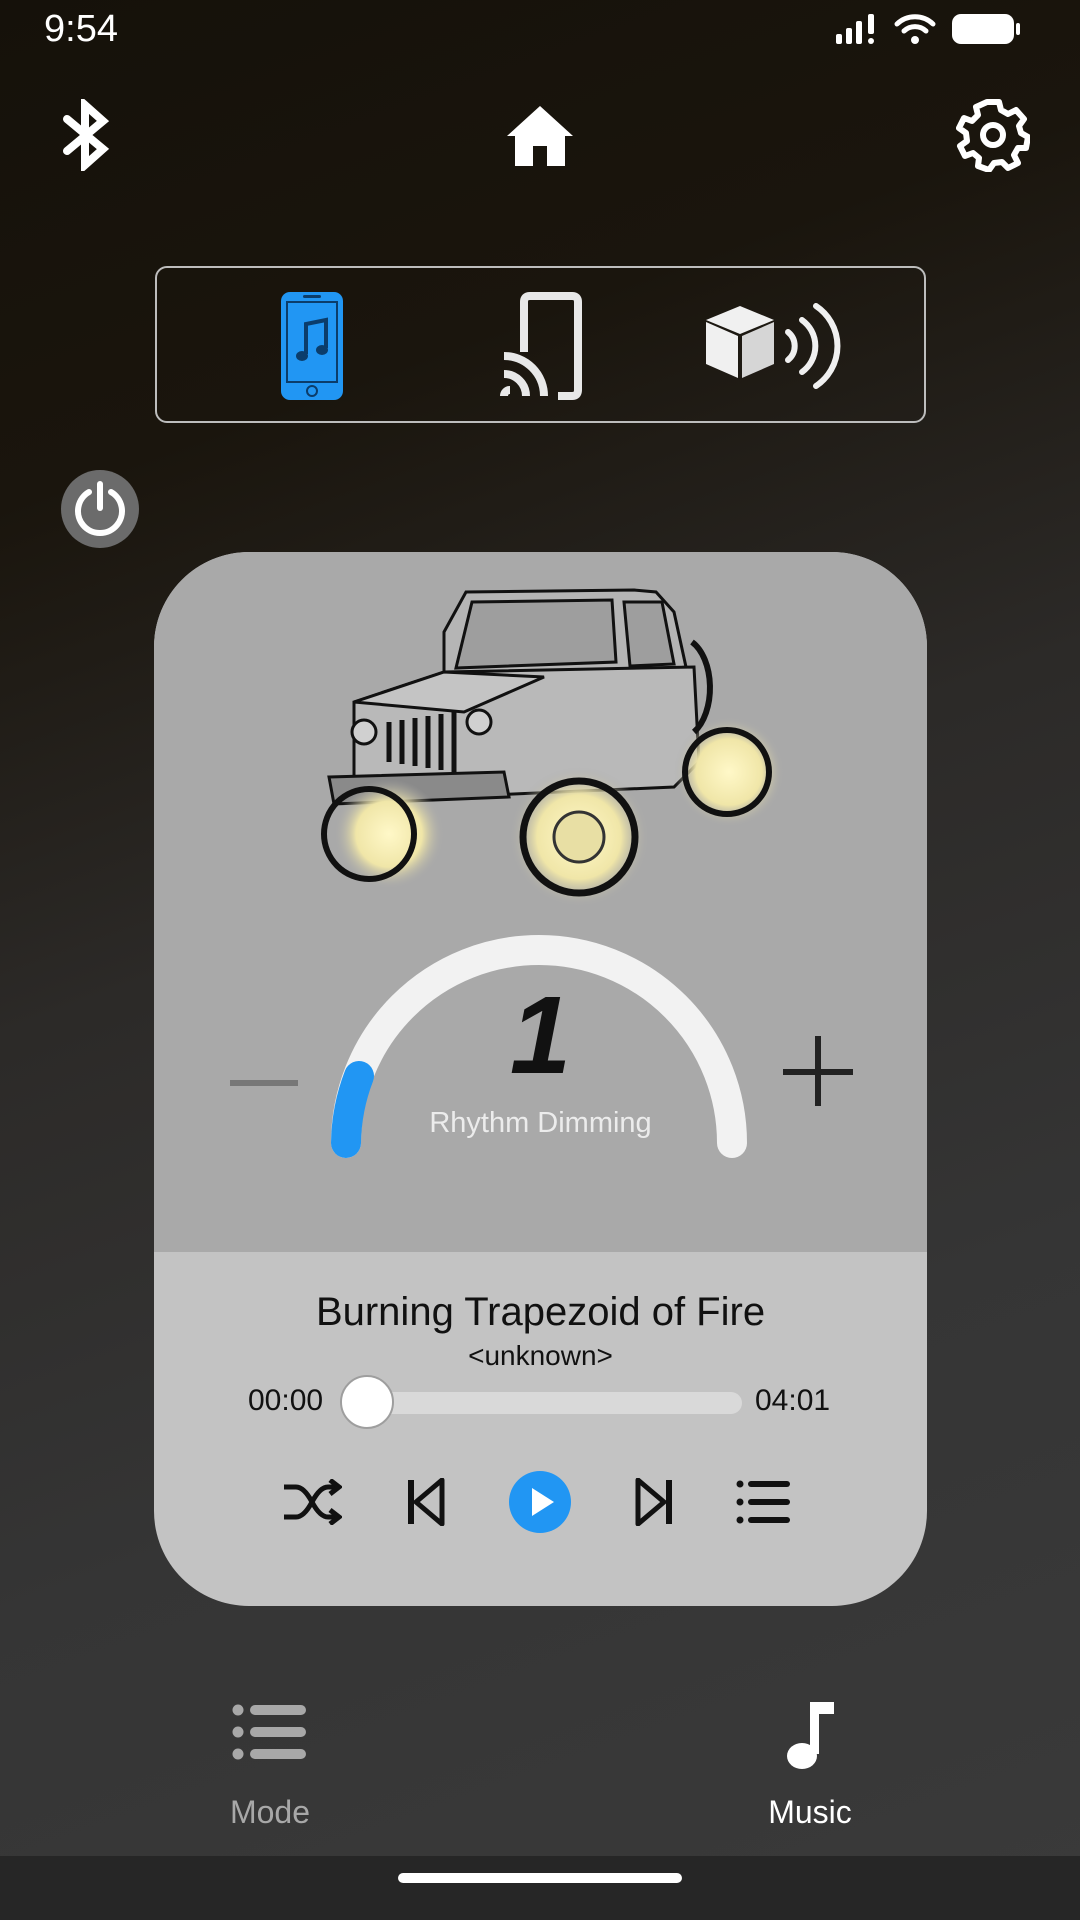  I want to click on next-button, so click(654, 1502).